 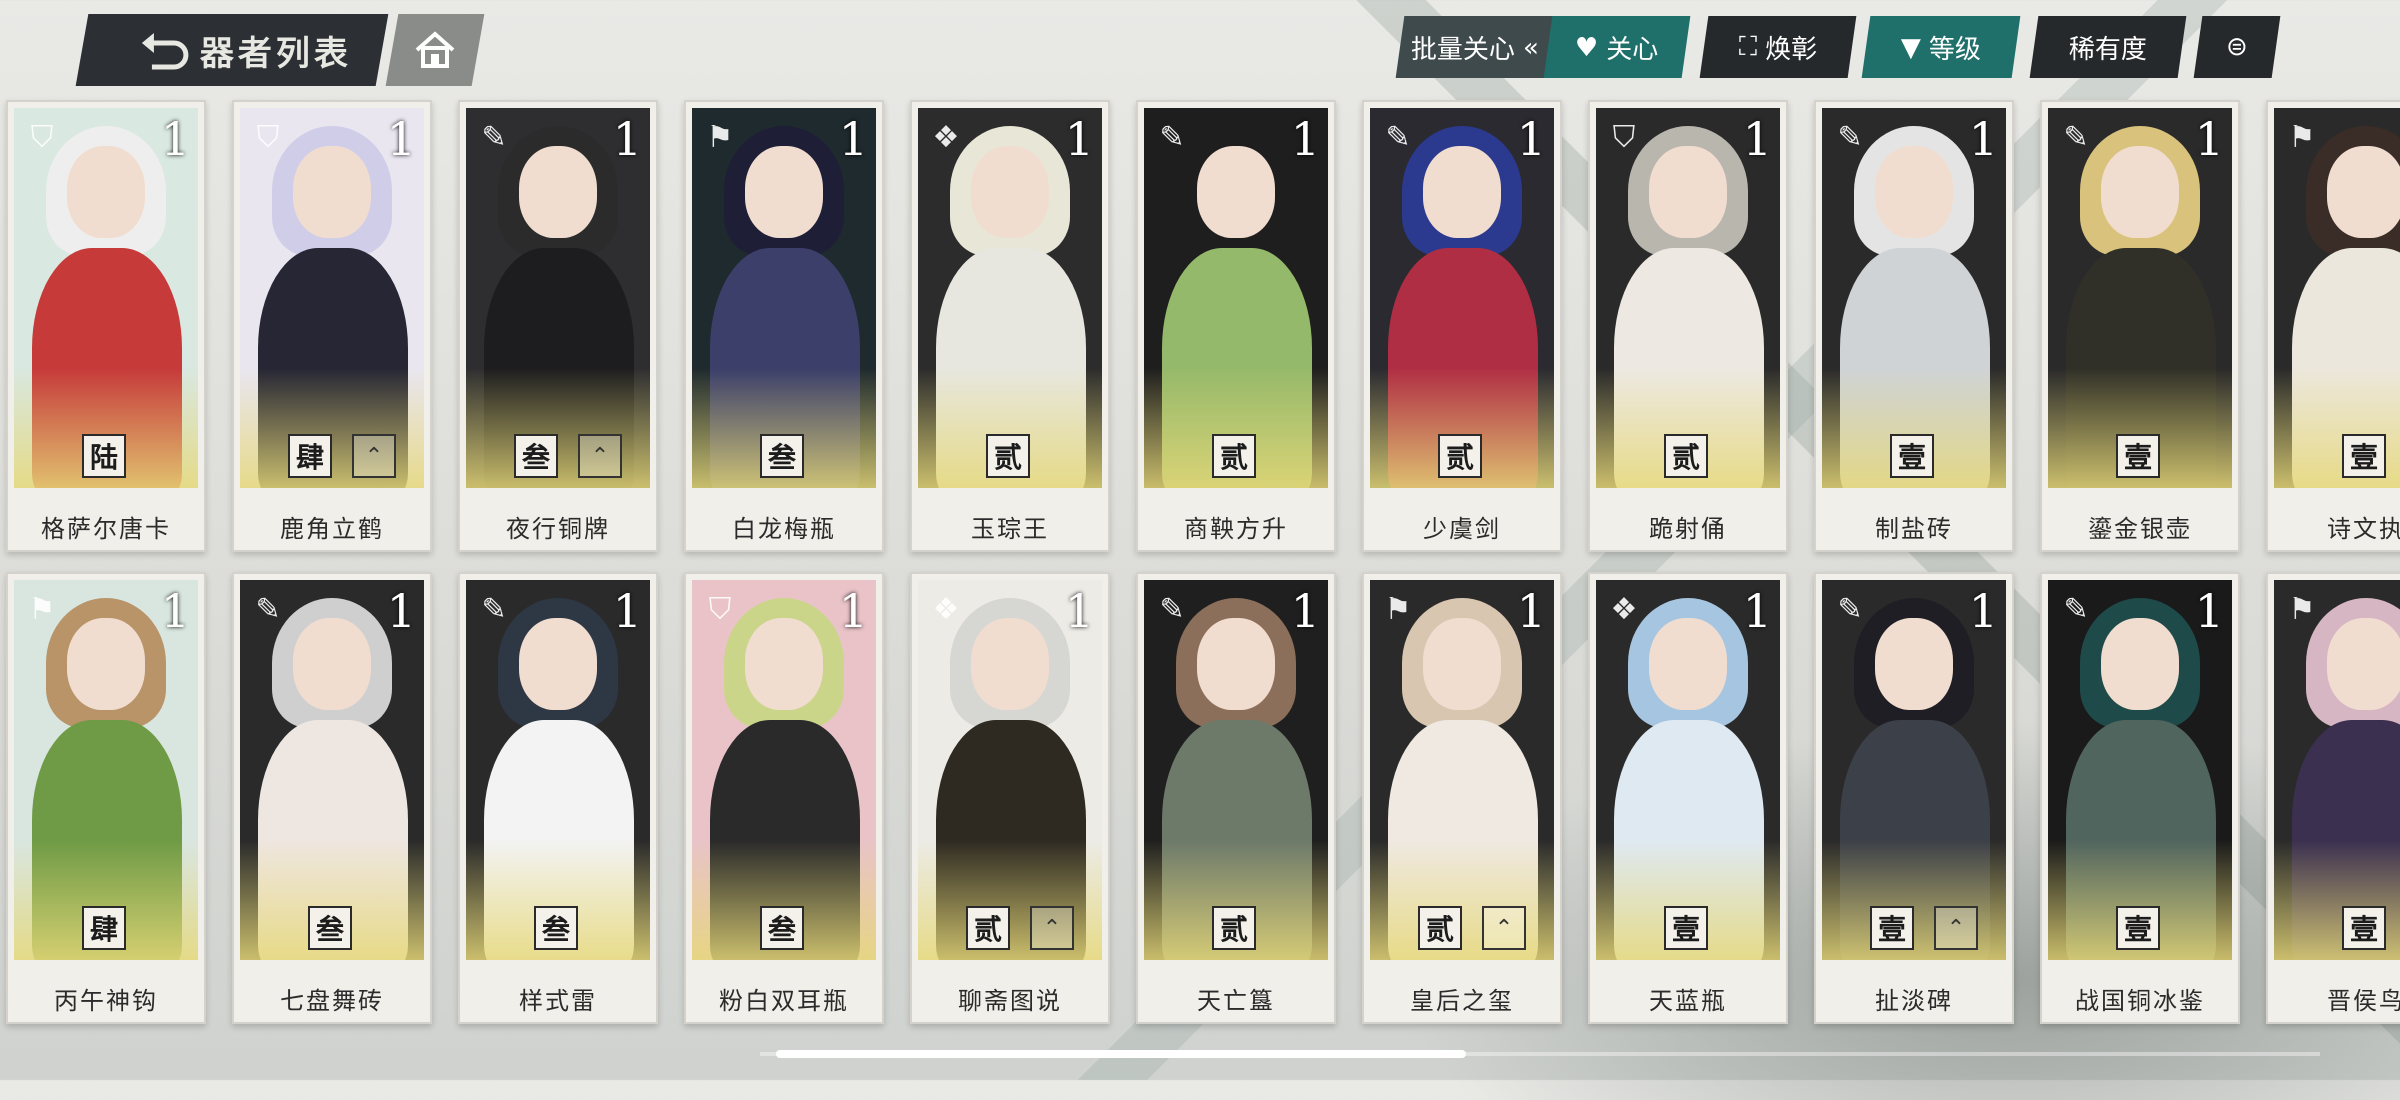 What do you see at coordinates (558, 798) in the screenshot?
I see `character-card: ✎ 1 叁 样式雷` at bounding box center [558, 798].